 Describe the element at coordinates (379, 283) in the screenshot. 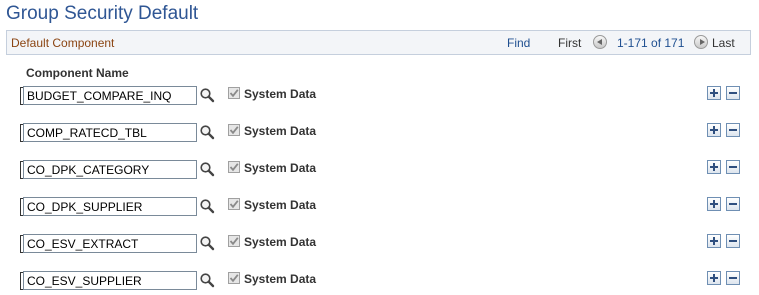

I see `table-row: CO_ESV_SUPPLIER System Data` at that location.